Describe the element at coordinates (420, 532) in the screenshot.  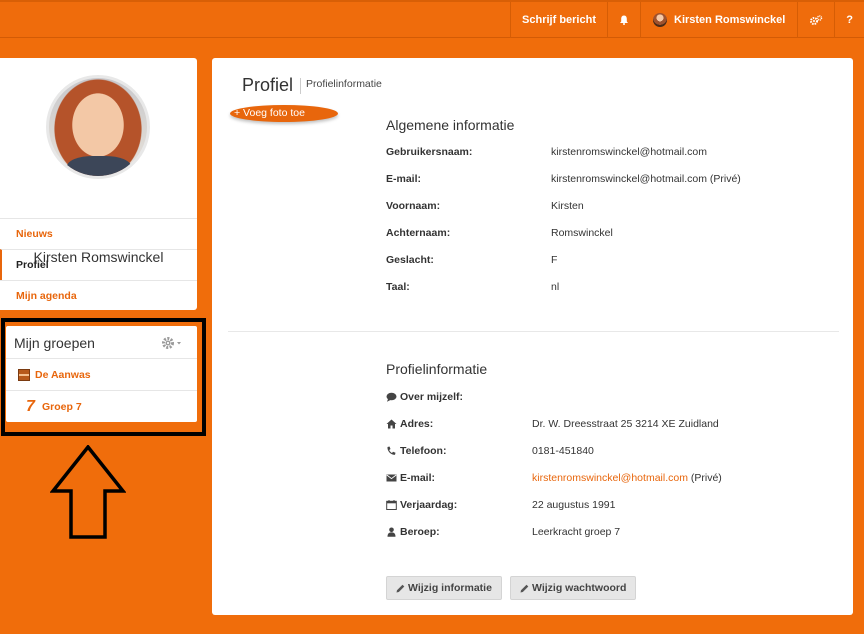
I see `occupation-label: Beroep:` at that location.